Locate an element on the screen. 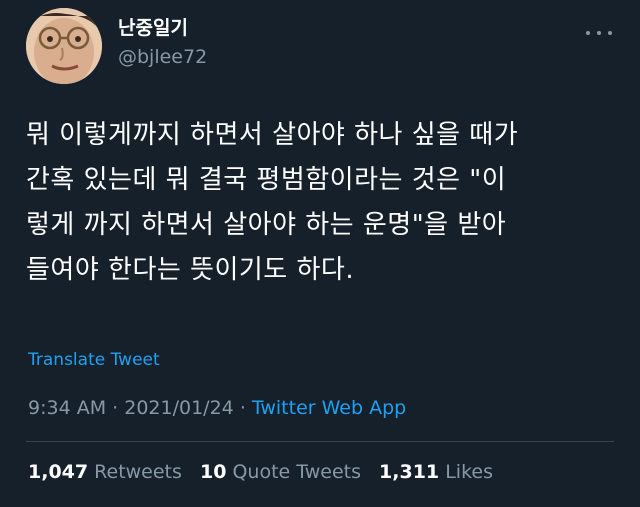 The image size is (640, 507). retweets-stat: 1,047 Retweets is located at coordinates (108, 472).